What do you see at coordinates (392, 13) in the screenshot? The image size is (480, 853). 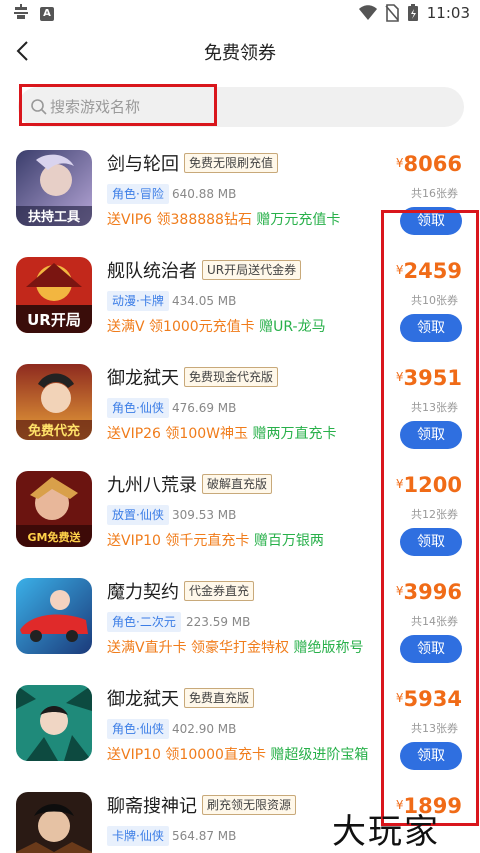 I see `no-sim-icon` at bounding box center [392, 13].